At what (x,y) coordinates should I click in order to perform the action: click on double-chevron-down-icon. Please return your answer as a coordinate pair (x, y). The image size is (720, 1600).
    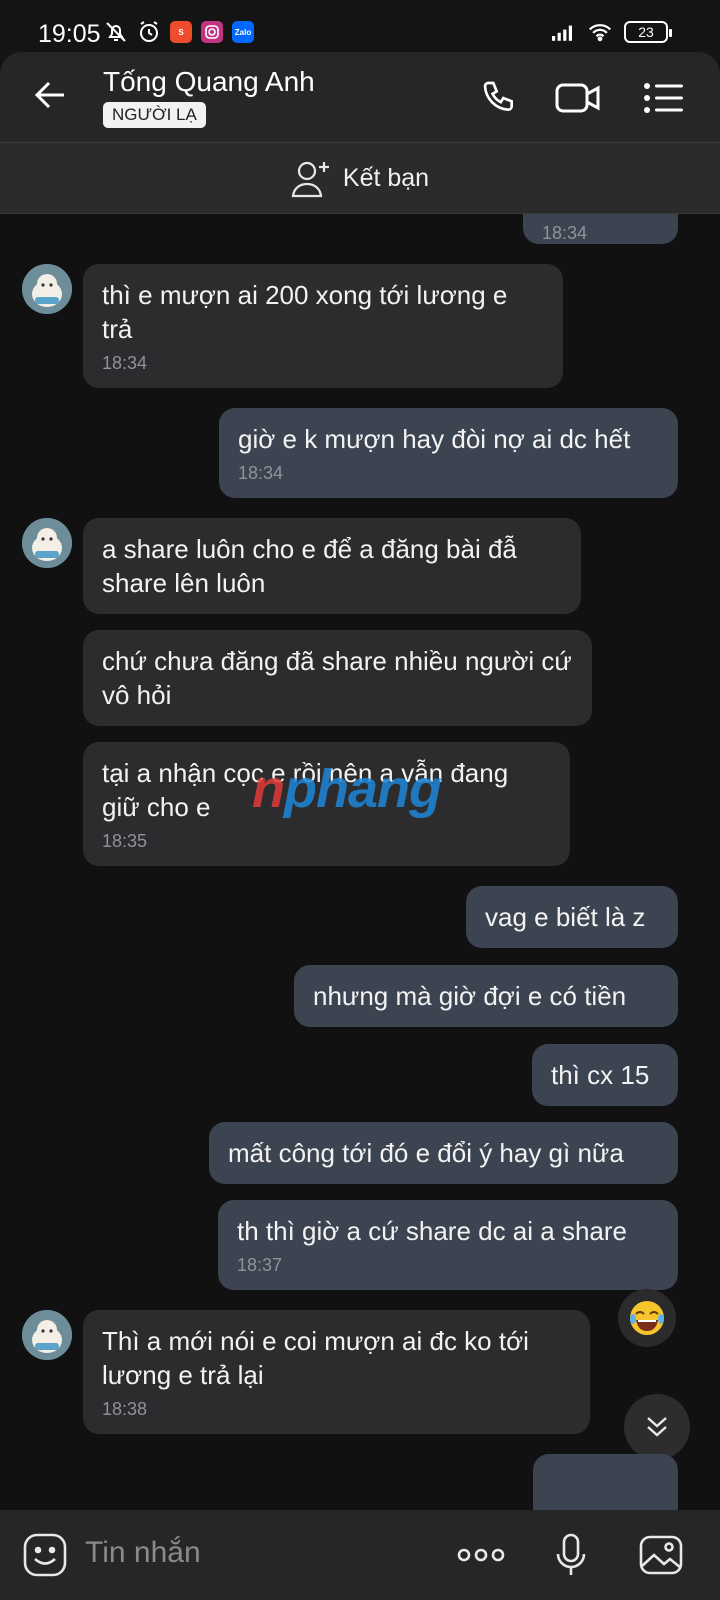
    Looking at the image, I should click on (657, 1427).